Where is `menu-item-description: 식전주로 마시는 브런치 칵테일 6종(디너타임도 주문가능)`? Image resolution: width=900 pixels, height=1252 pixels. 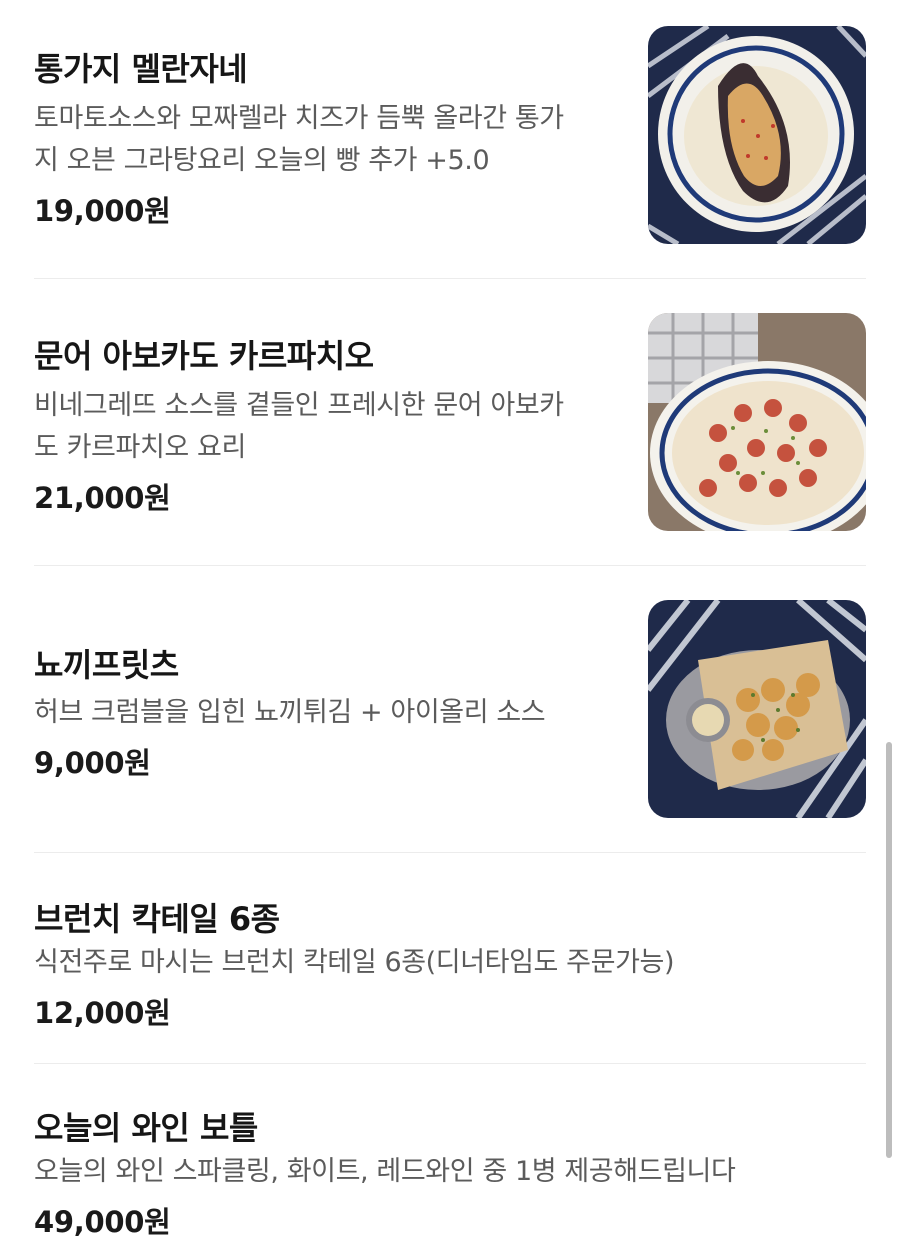 menu-item-description: 식전주로 마시는 브런치 칵테일 6종(디너타임도 주문가능) is located at coordinates (354, 963).